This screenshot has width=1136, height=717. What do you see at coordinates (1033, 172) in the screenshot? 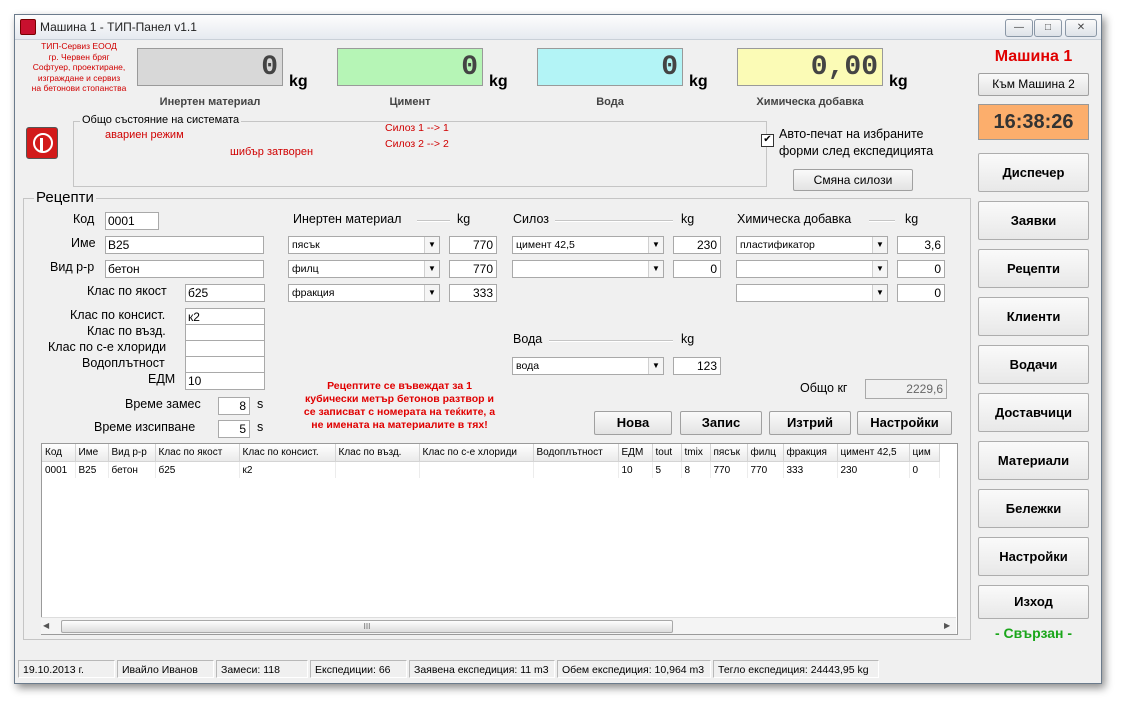
I see `nav-dispatcher-button: Диспечер` at bounding box center [1033, 172].